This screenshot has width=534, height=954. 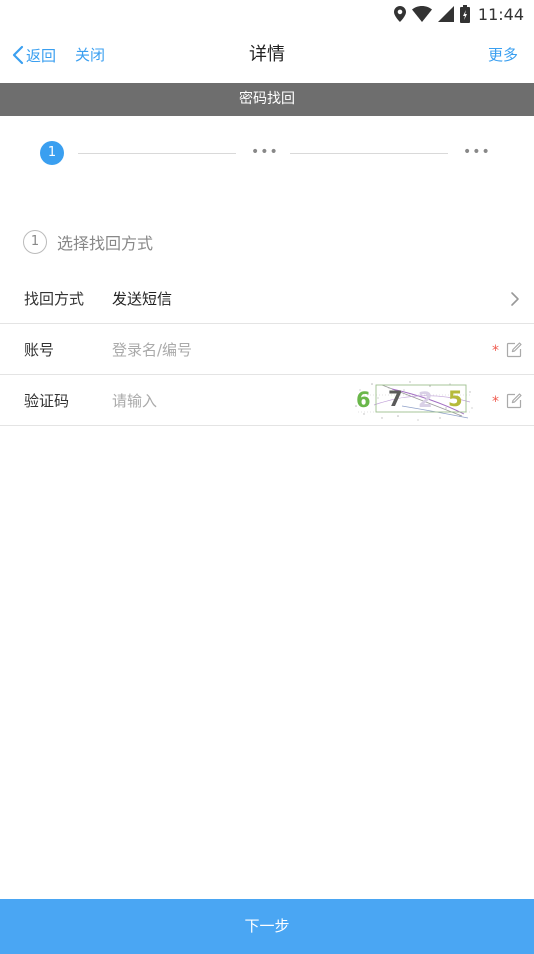 I want to click on nav-bar: 返回 关闭 详情 更多, so click(x=267, y=55).